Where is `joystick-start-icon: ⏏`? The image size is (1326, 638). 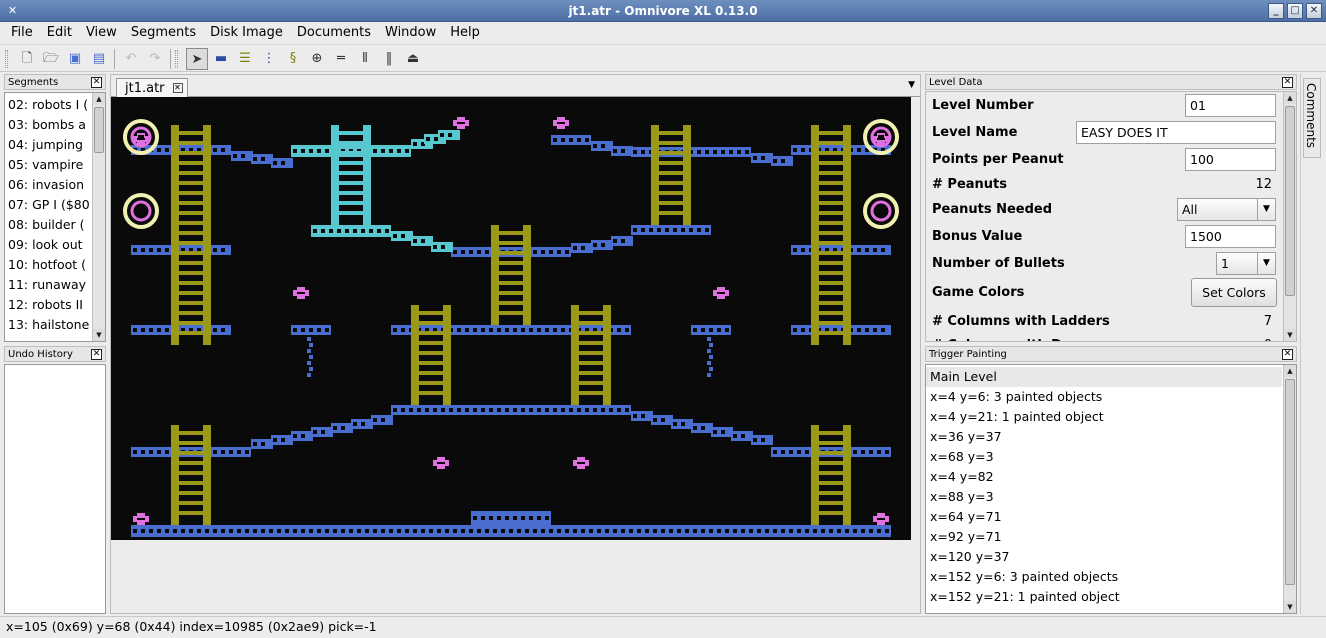 joystick-start-icon: ⏏ is located at coordinates (413, 59).